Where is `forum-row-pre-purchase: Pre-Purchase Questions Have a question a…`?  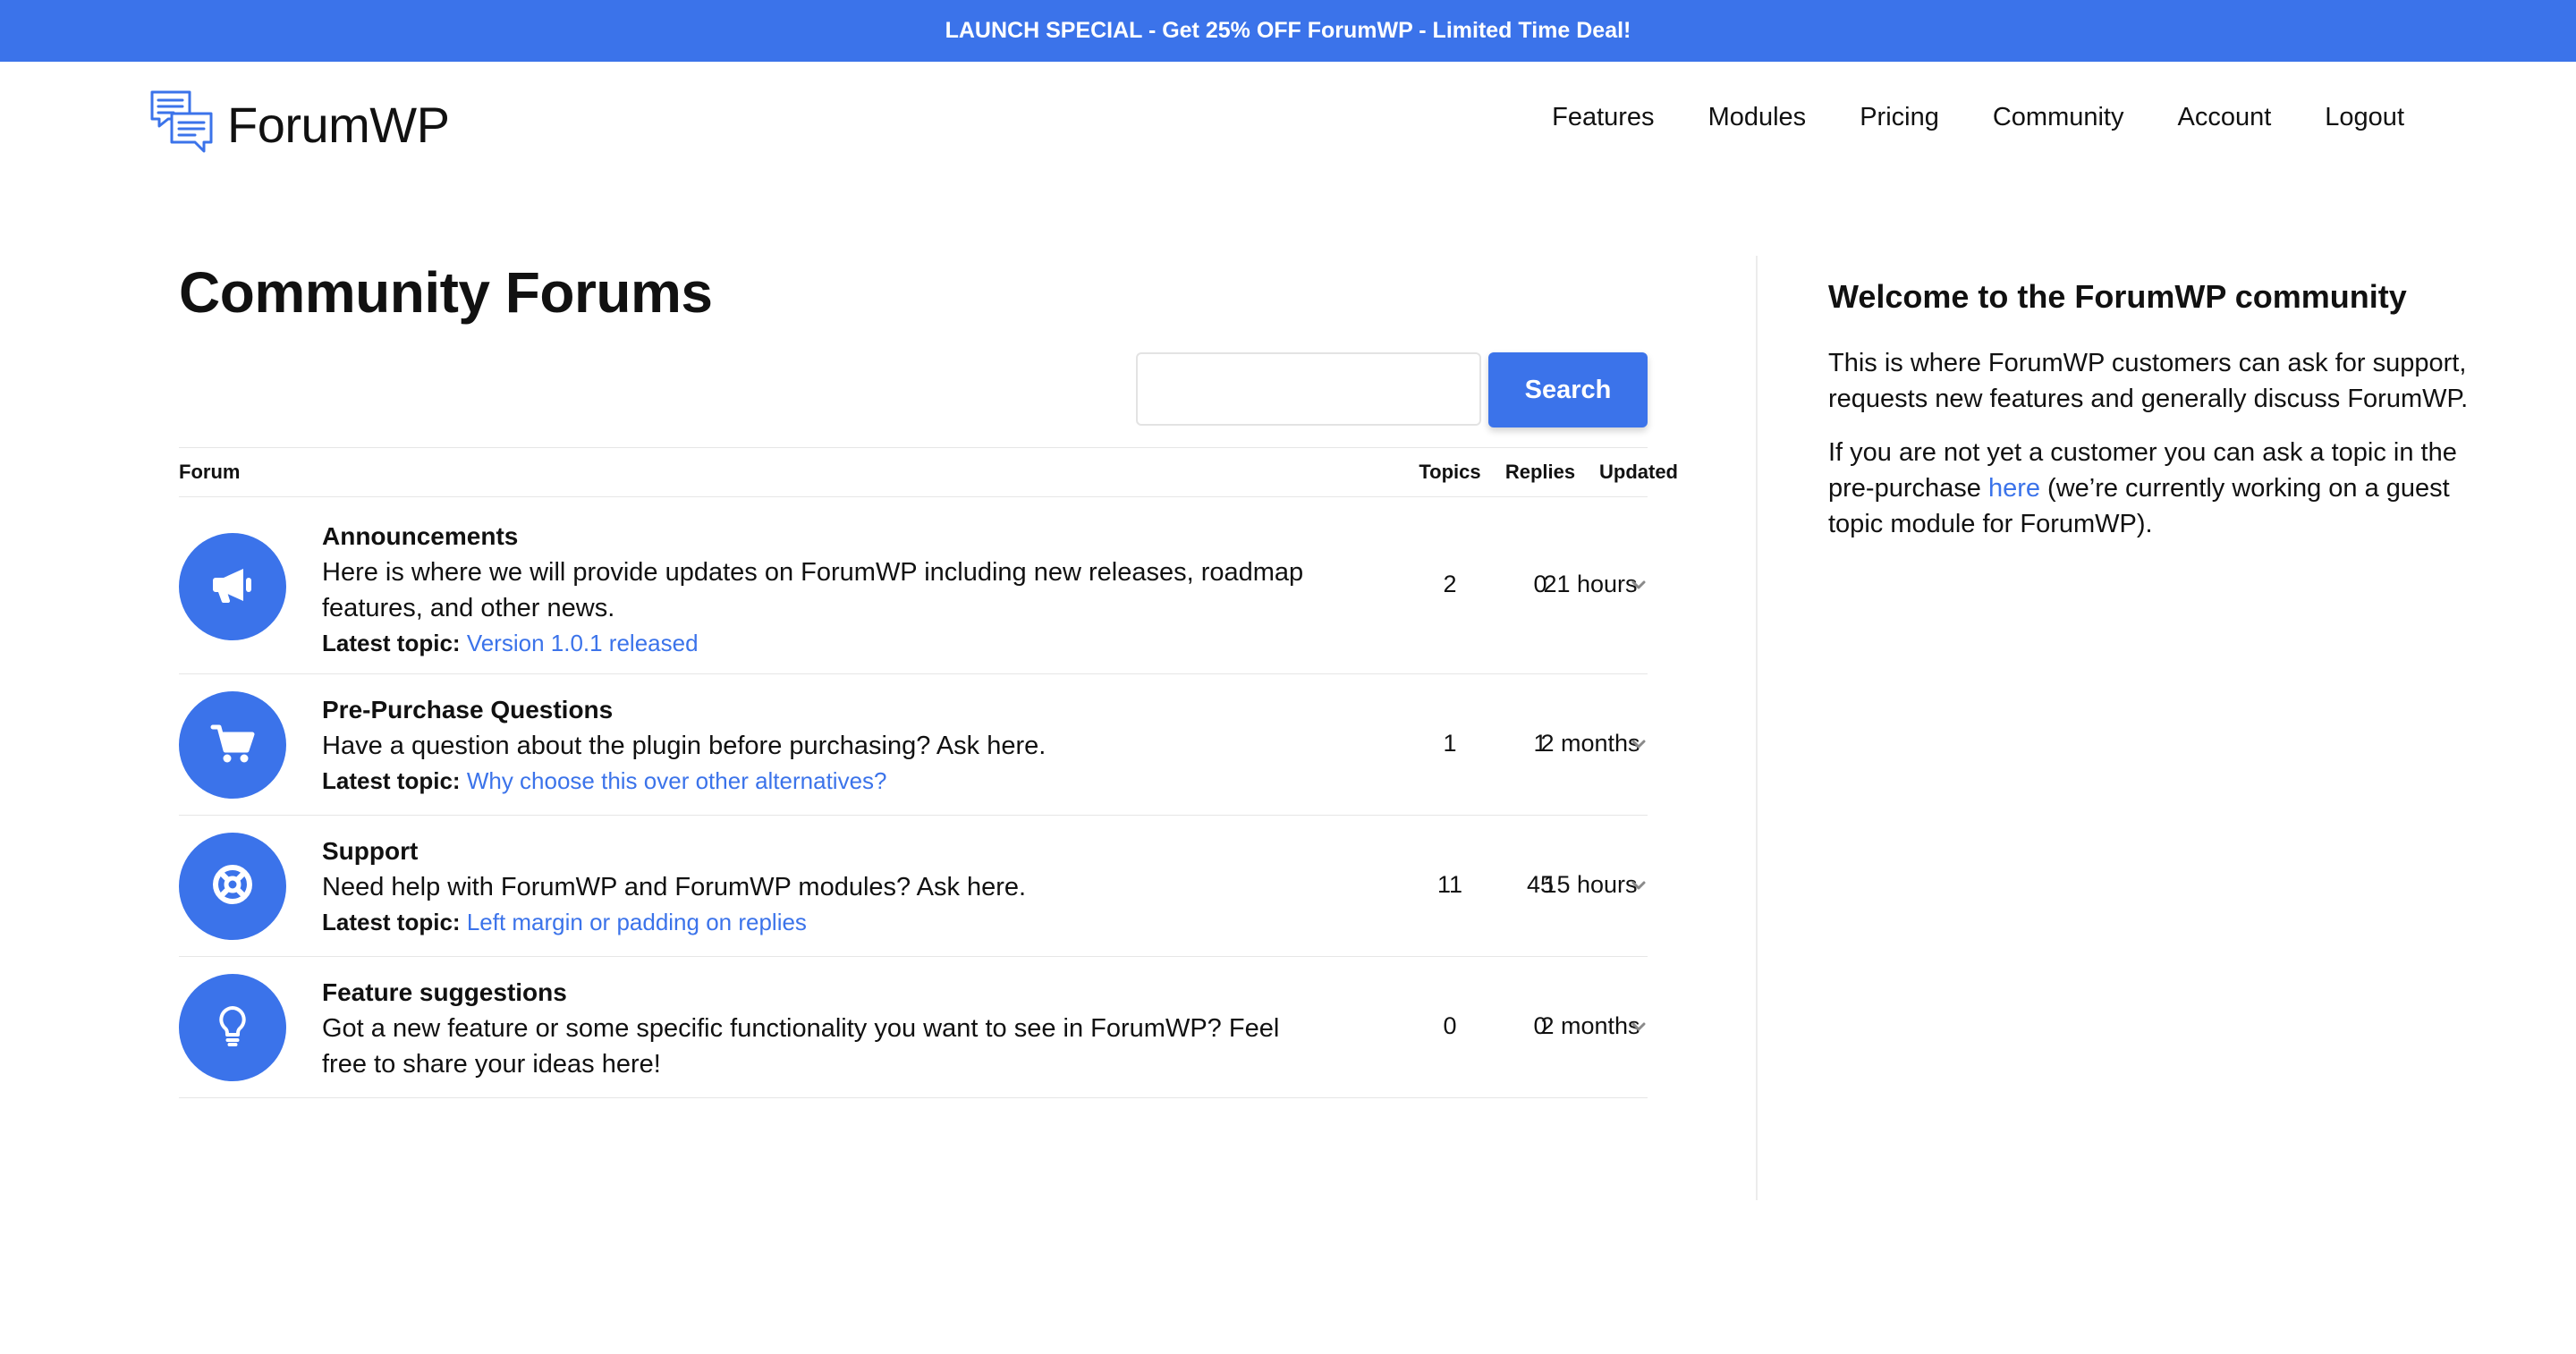
forum-row-pre-purchase: Pre-Purchase Questions Have a question a… is located at coordinates (913, 745).